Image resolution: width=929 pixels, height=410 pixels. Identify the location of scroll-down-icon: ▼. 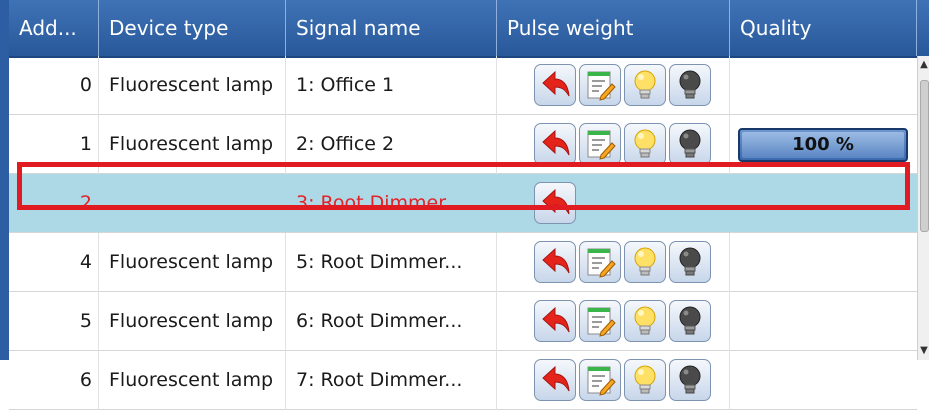
(924, 351).